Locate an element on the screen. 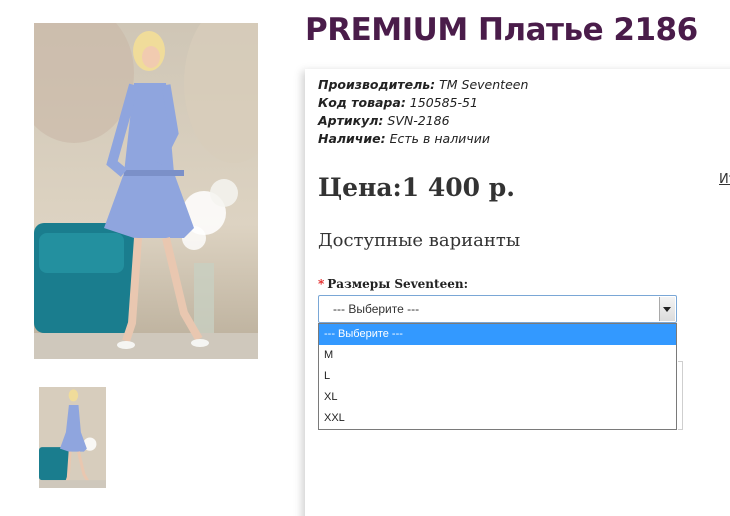 This screenshot has height=516, width=730. spec-product-code: Код товара: 150585-51 is located at coordinates (423, 103).